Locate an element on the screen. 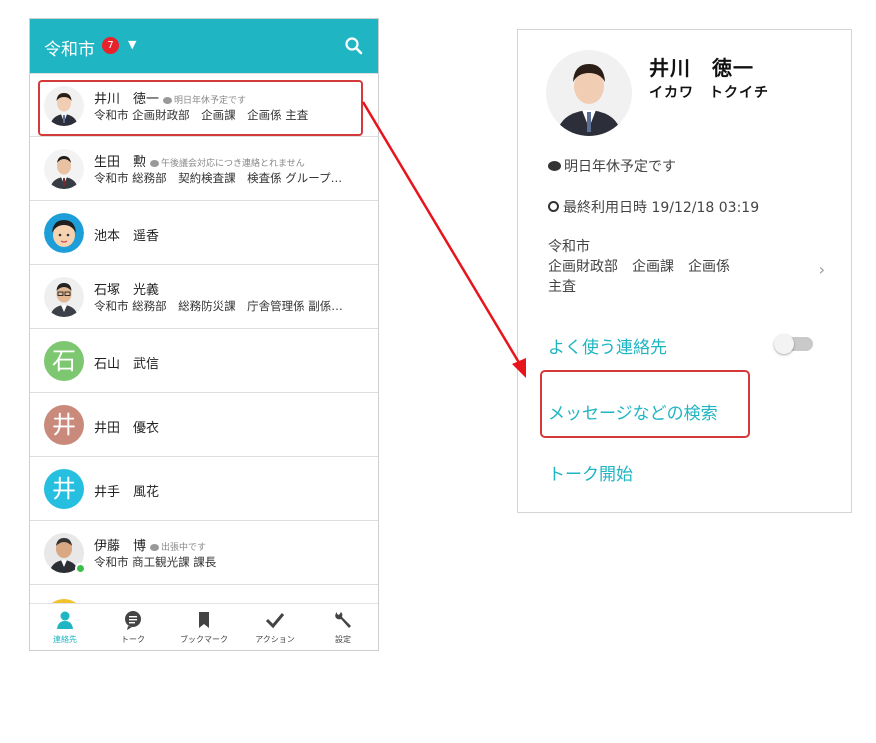  contact-name: 池本 遥香 is located at coordinates (127, 236).